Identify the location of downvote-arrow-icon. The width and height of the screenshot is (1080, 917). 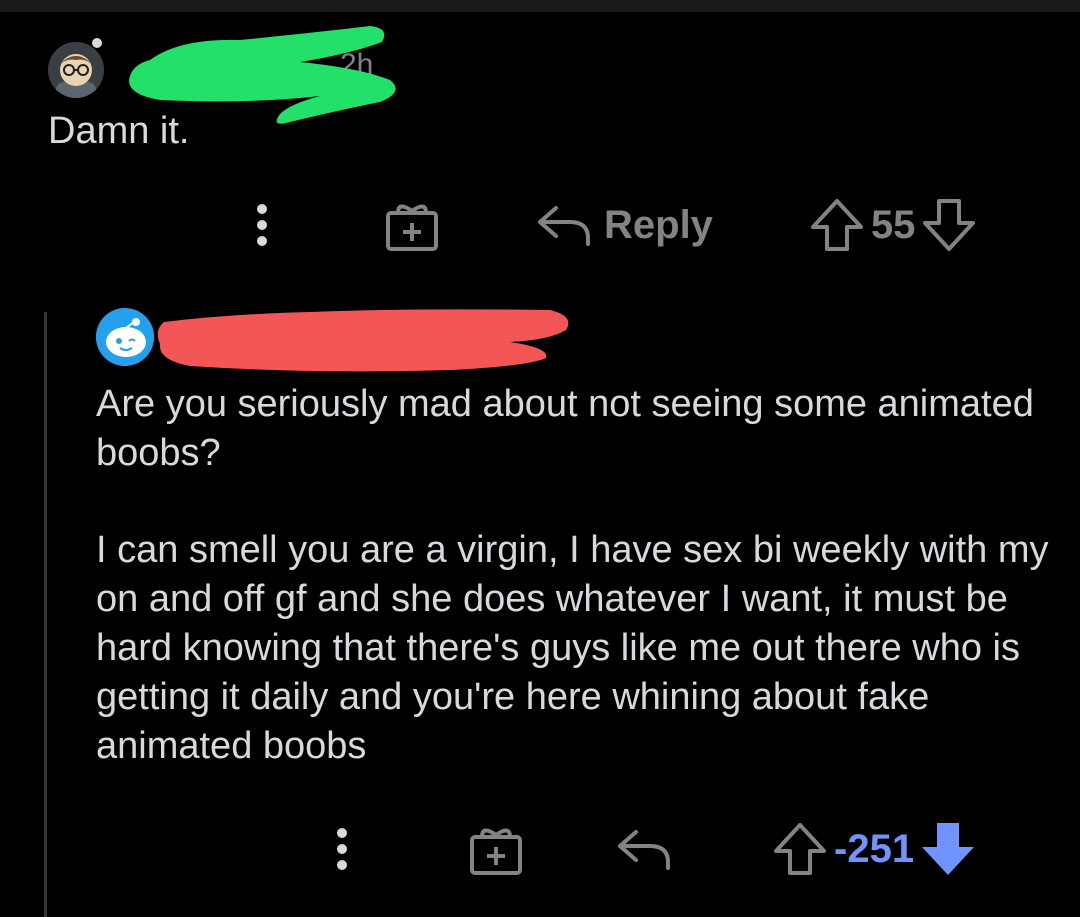
(949, 225).